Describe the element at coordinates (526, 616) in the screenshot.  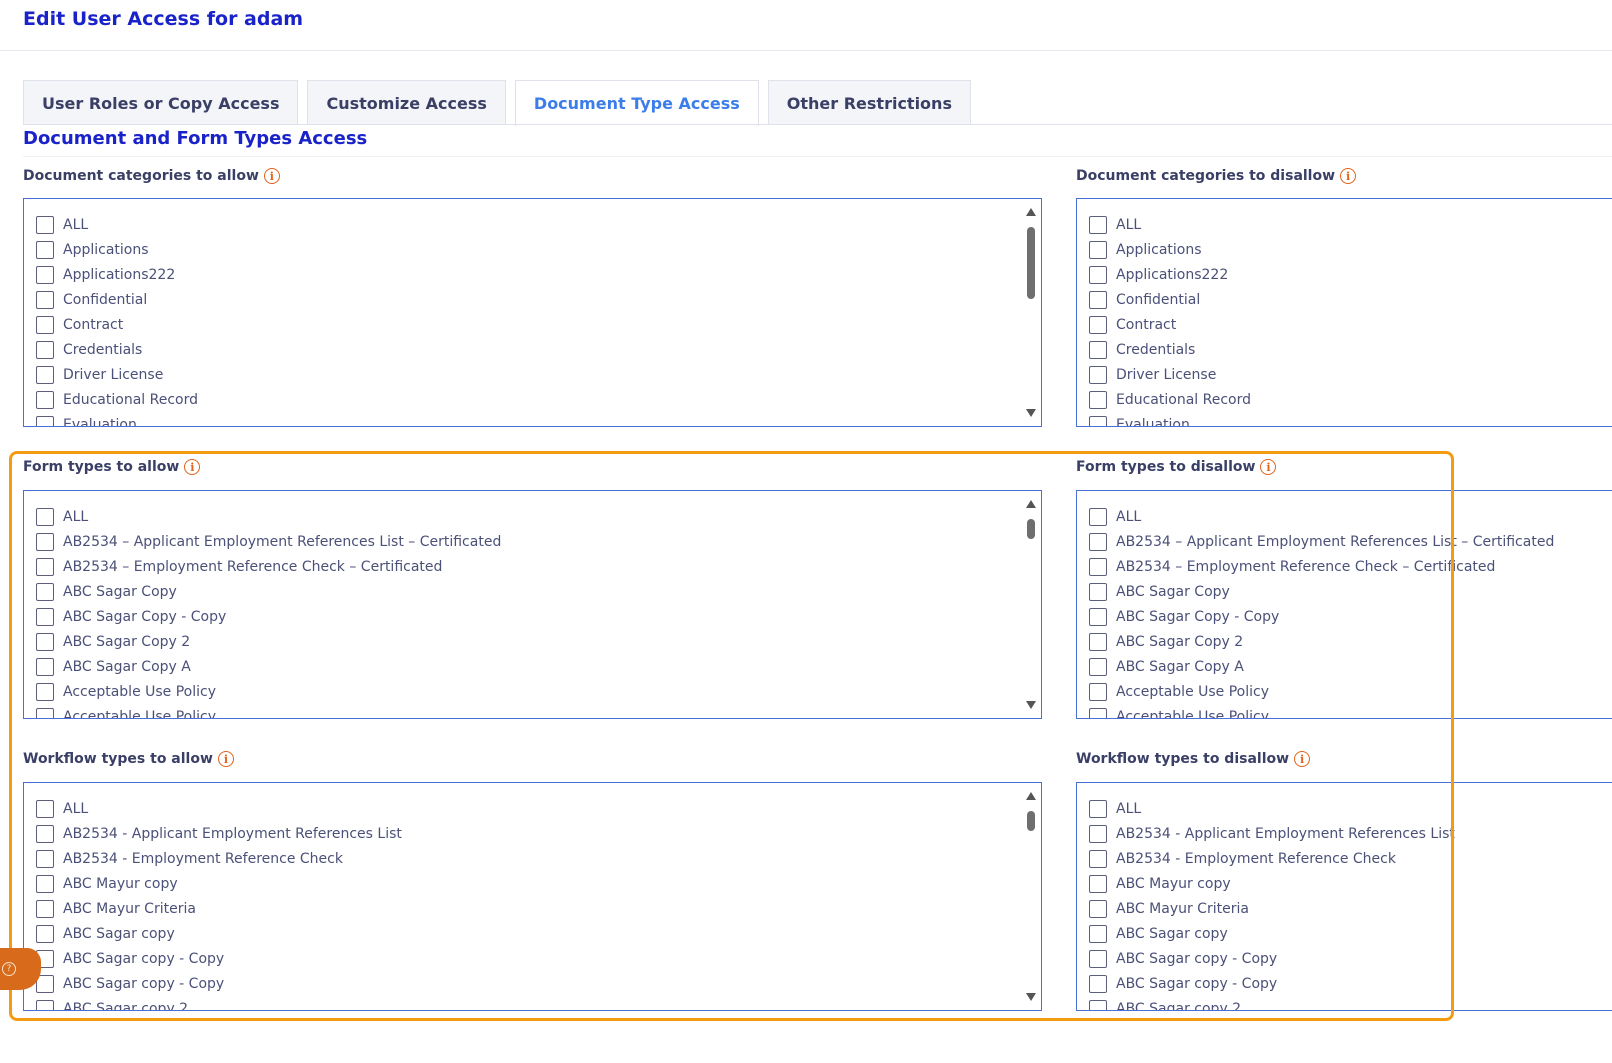
I see `list-item: ABC Sagar Copy - Copy` at that location.